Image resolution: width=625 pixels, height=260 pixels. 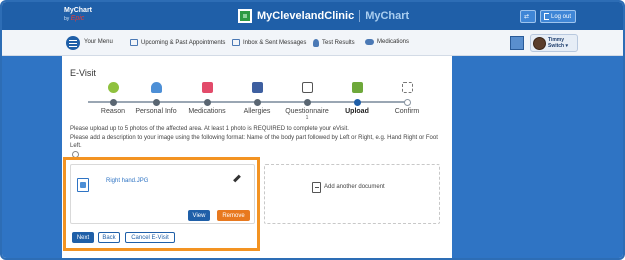 I want to click on logo-by: by Epic, so click(x=74, y=18).